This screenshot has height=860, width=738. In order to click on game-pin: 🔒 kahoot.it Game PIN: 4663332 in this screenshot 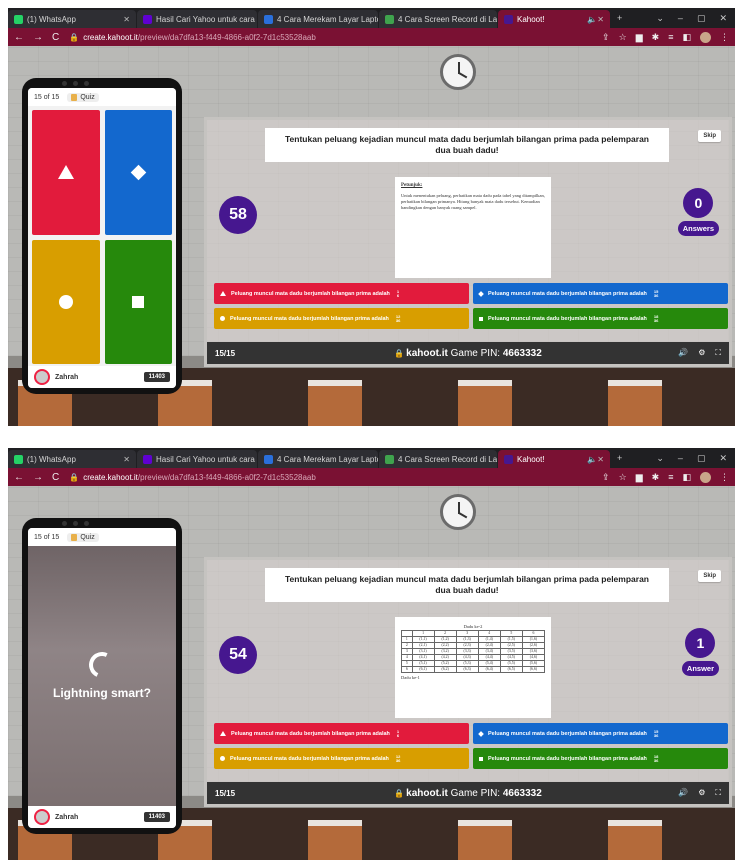, I will do `click(468, 353)`.